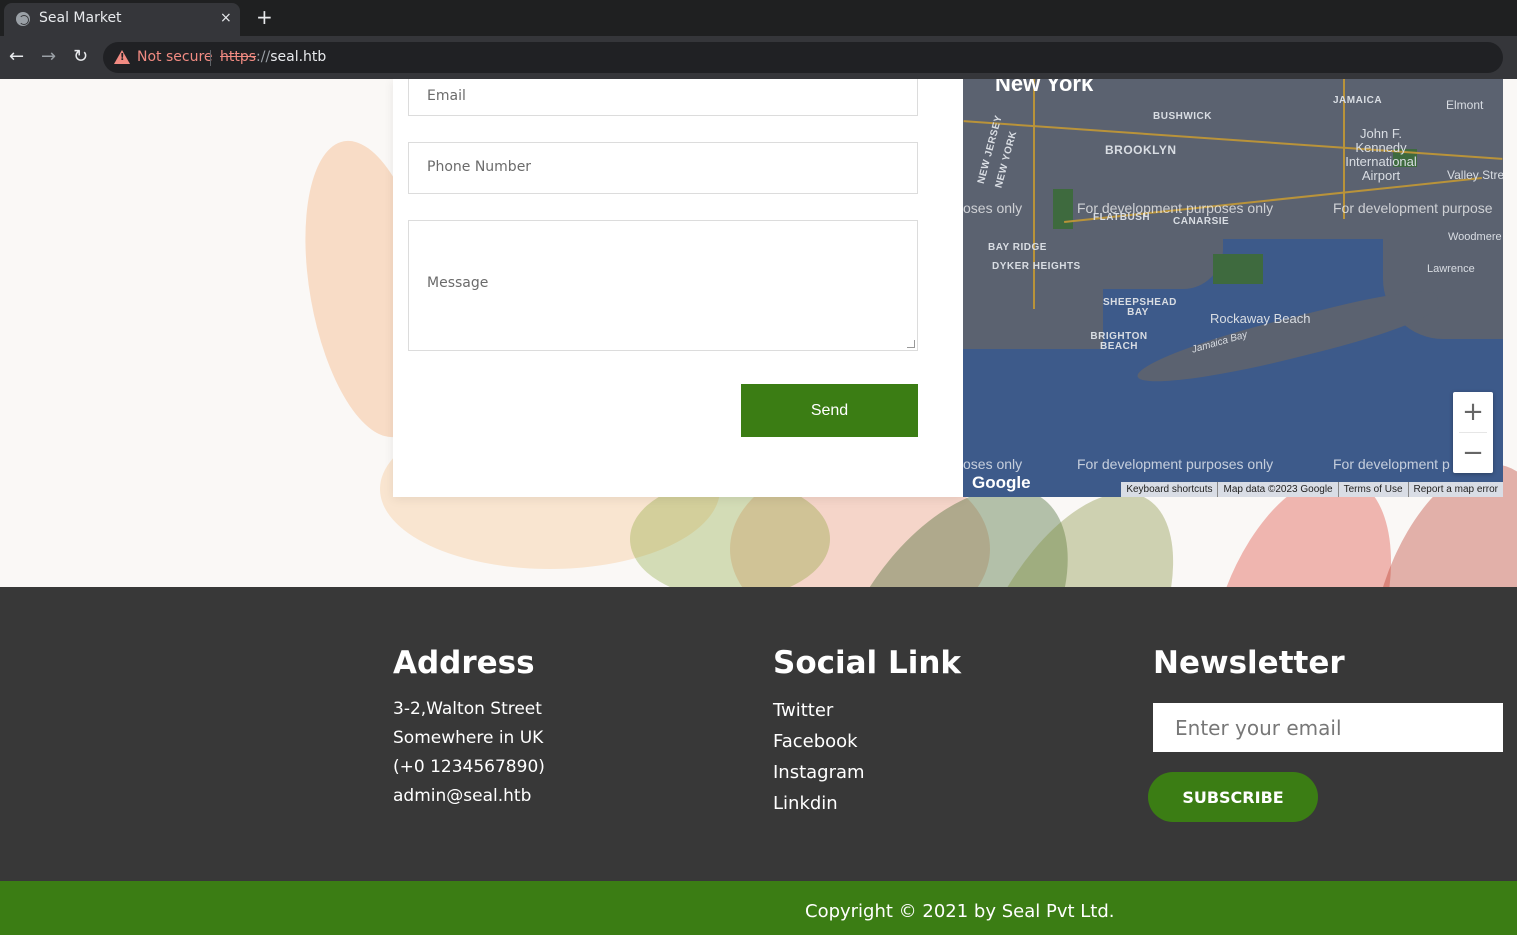 The width and height of the screenshot is (1517, 935). I want to click on tab-title: Seal Market, so click(80, 18).